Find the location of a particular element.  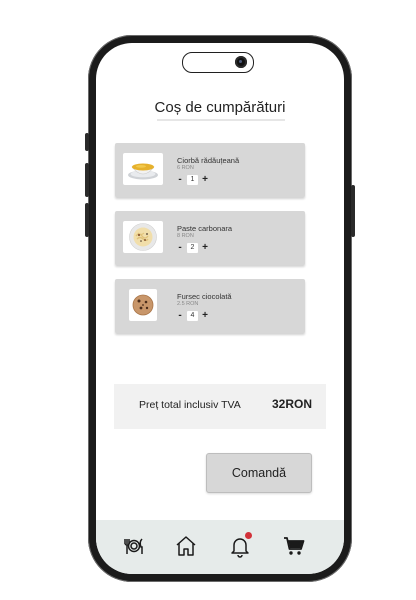

soup-bowl-image is located at coordinates (143, 169).